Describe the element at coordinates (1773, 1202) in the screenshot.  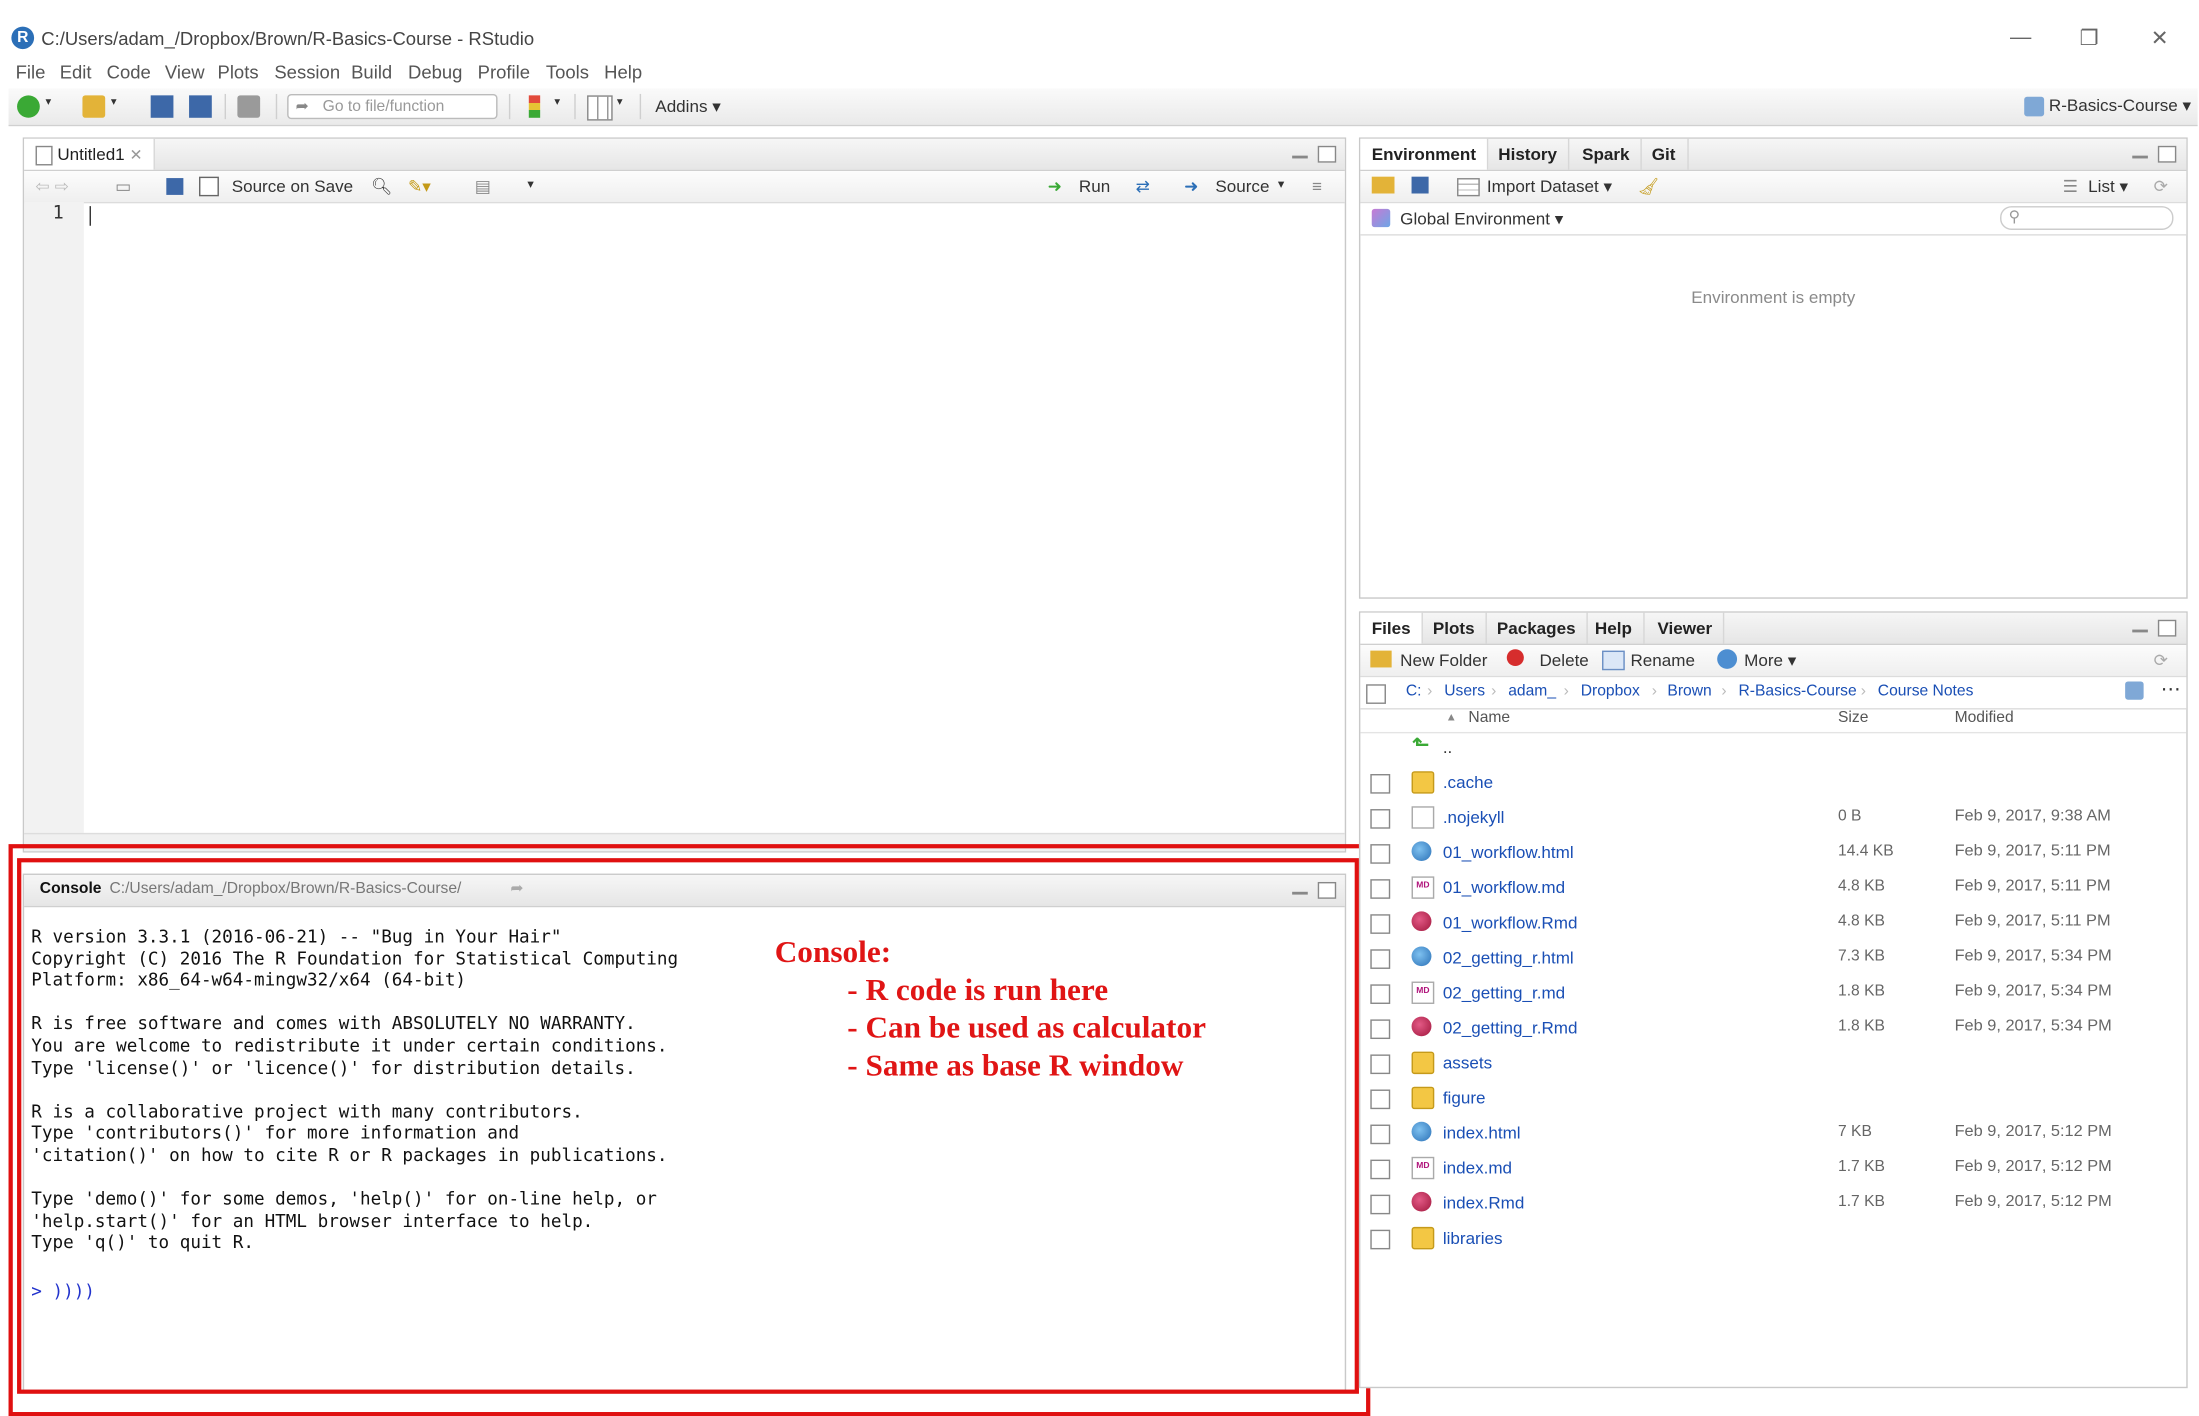
I see `file-row: index.Rmd 1.7 KB Feb 9, 2017, 5:12 PM` at that location.